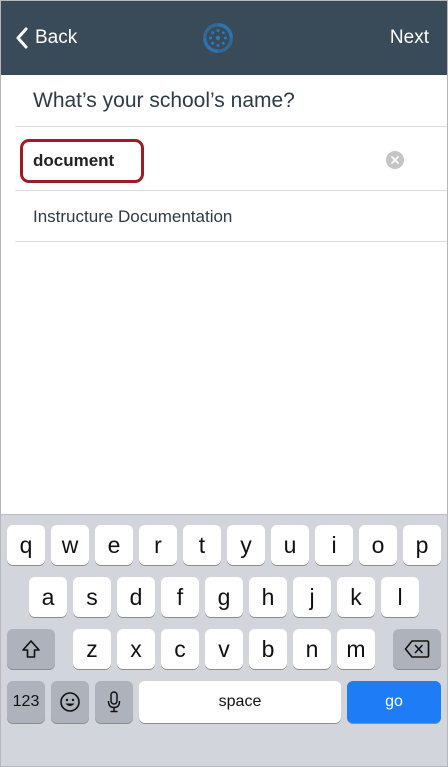 The image size is (448, 767). What do you see at coordinates (394, 702) in the screenshot?
I see `go-key: go` at bounding box center [394, 702].